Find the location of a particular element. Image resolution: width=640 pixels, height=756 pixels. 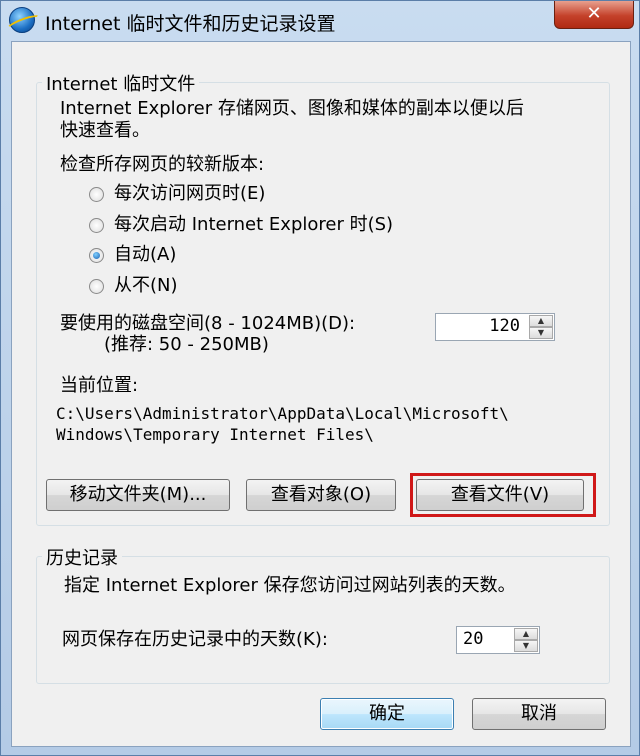

history-days-value: 20 is located at coordinates (473, 639).